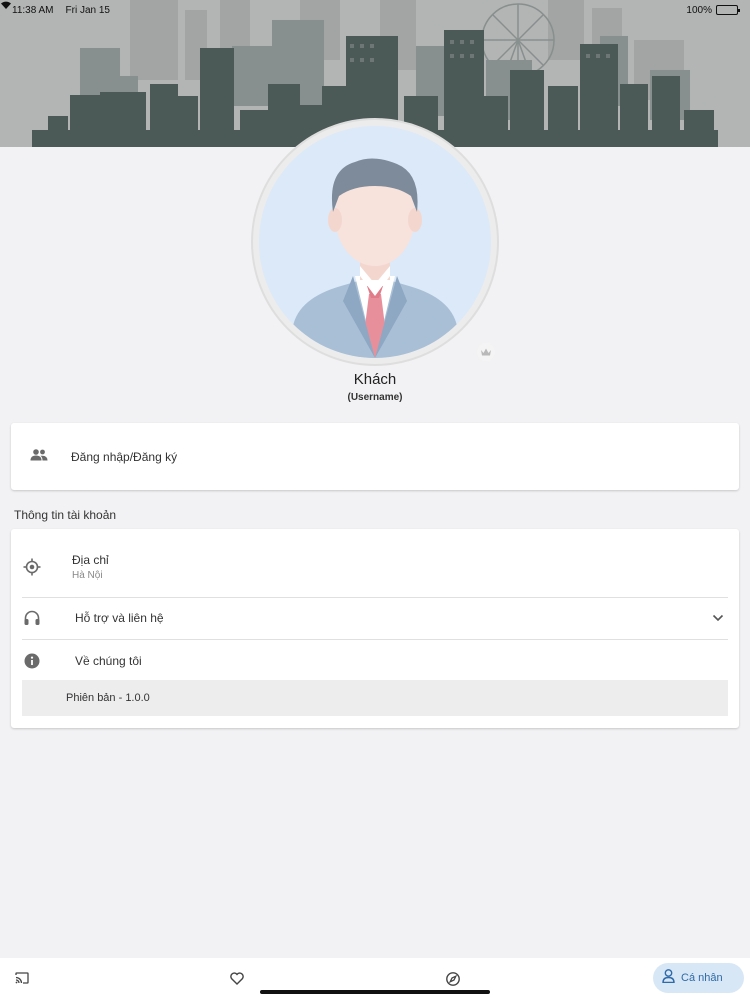 The image size is (750, 1000). Describe the element at coordinates (39, 457) in the screenshot. I see `people-icon` at that location.